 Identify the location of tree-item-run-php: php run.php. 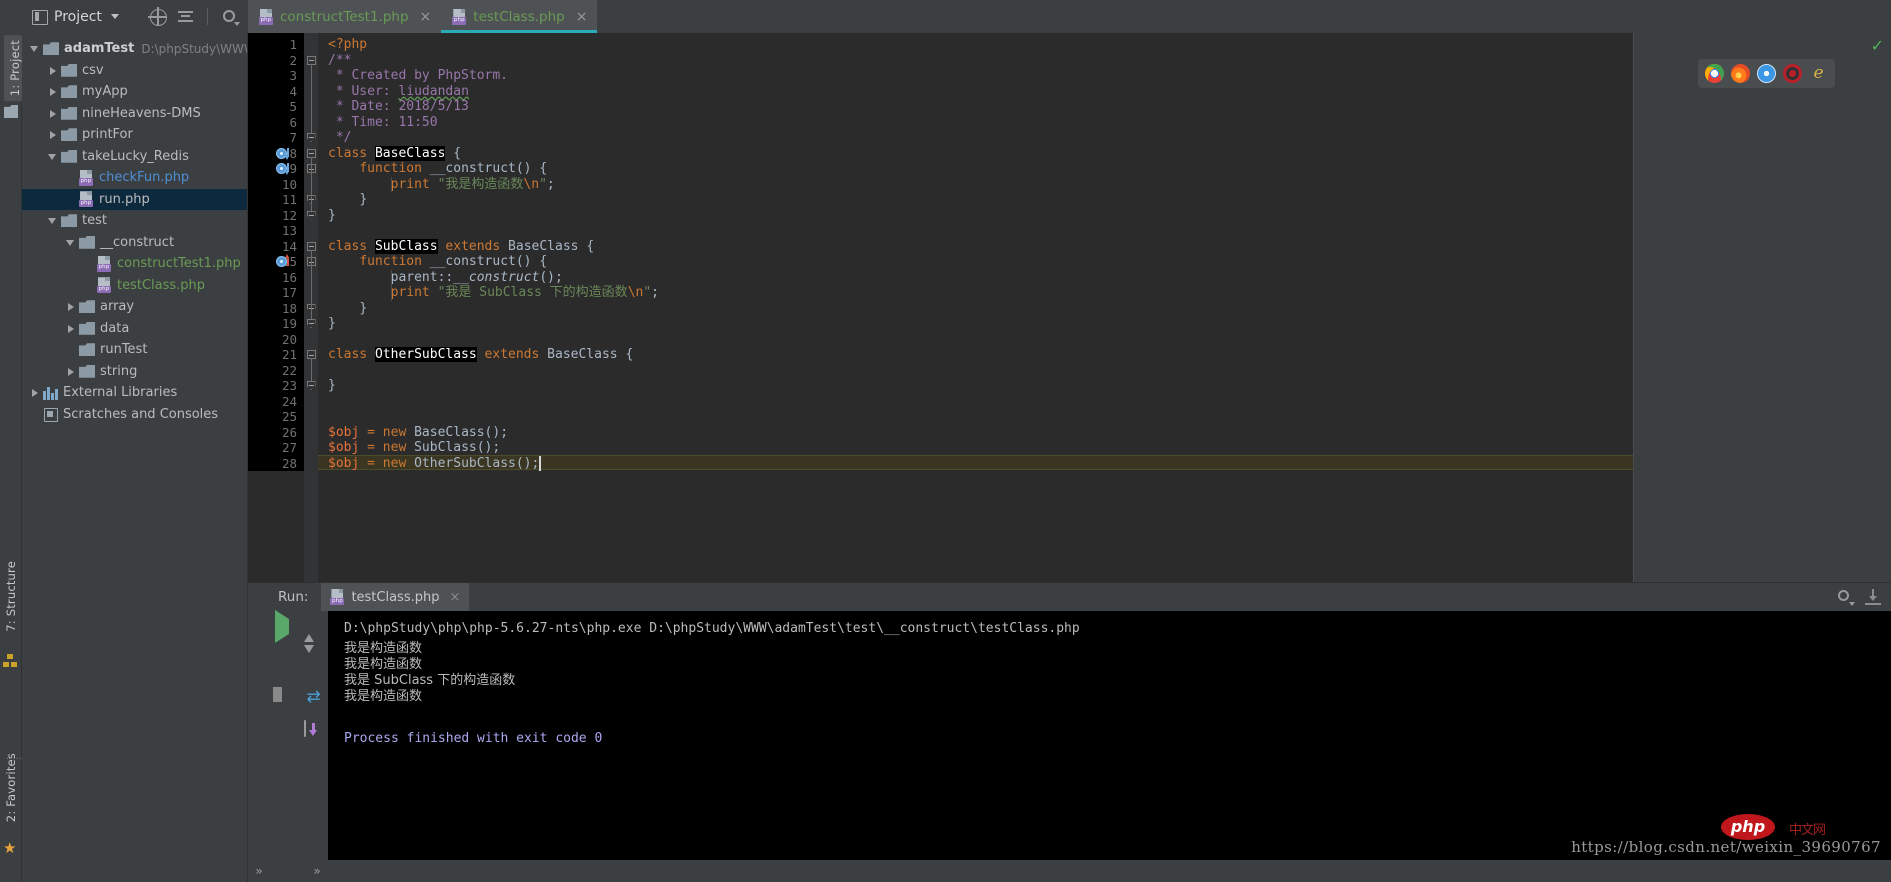
(134, 199).